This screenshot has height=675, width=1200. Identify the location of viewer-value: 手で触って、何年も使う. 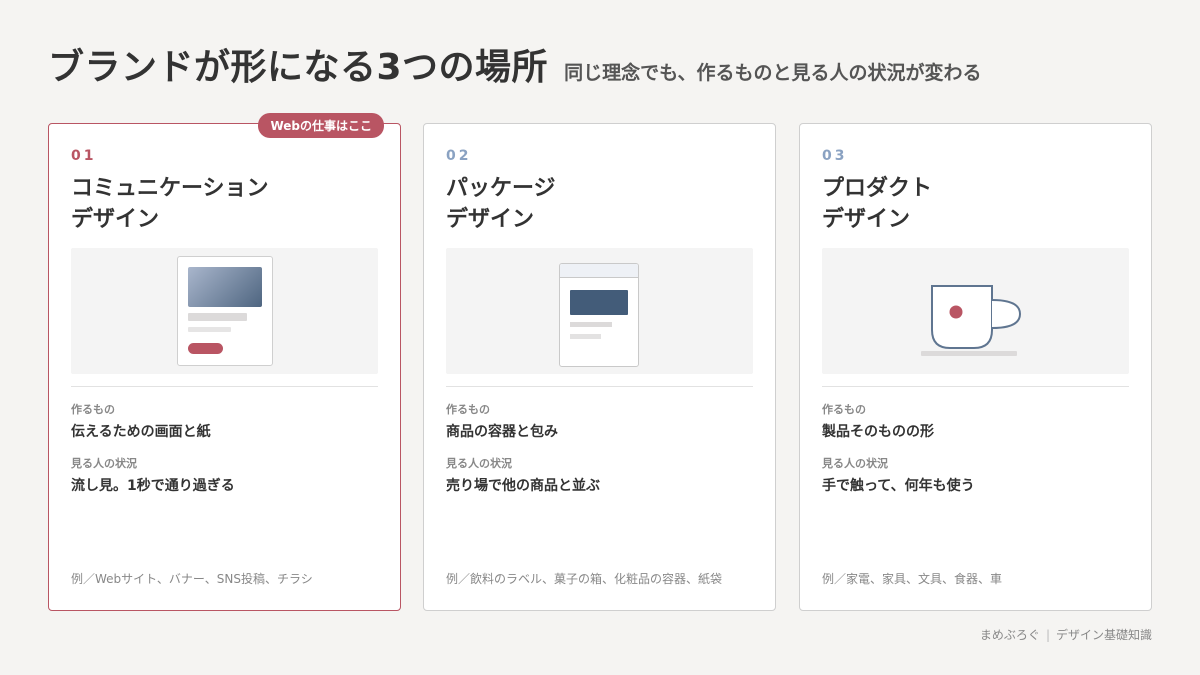
(898, 486).